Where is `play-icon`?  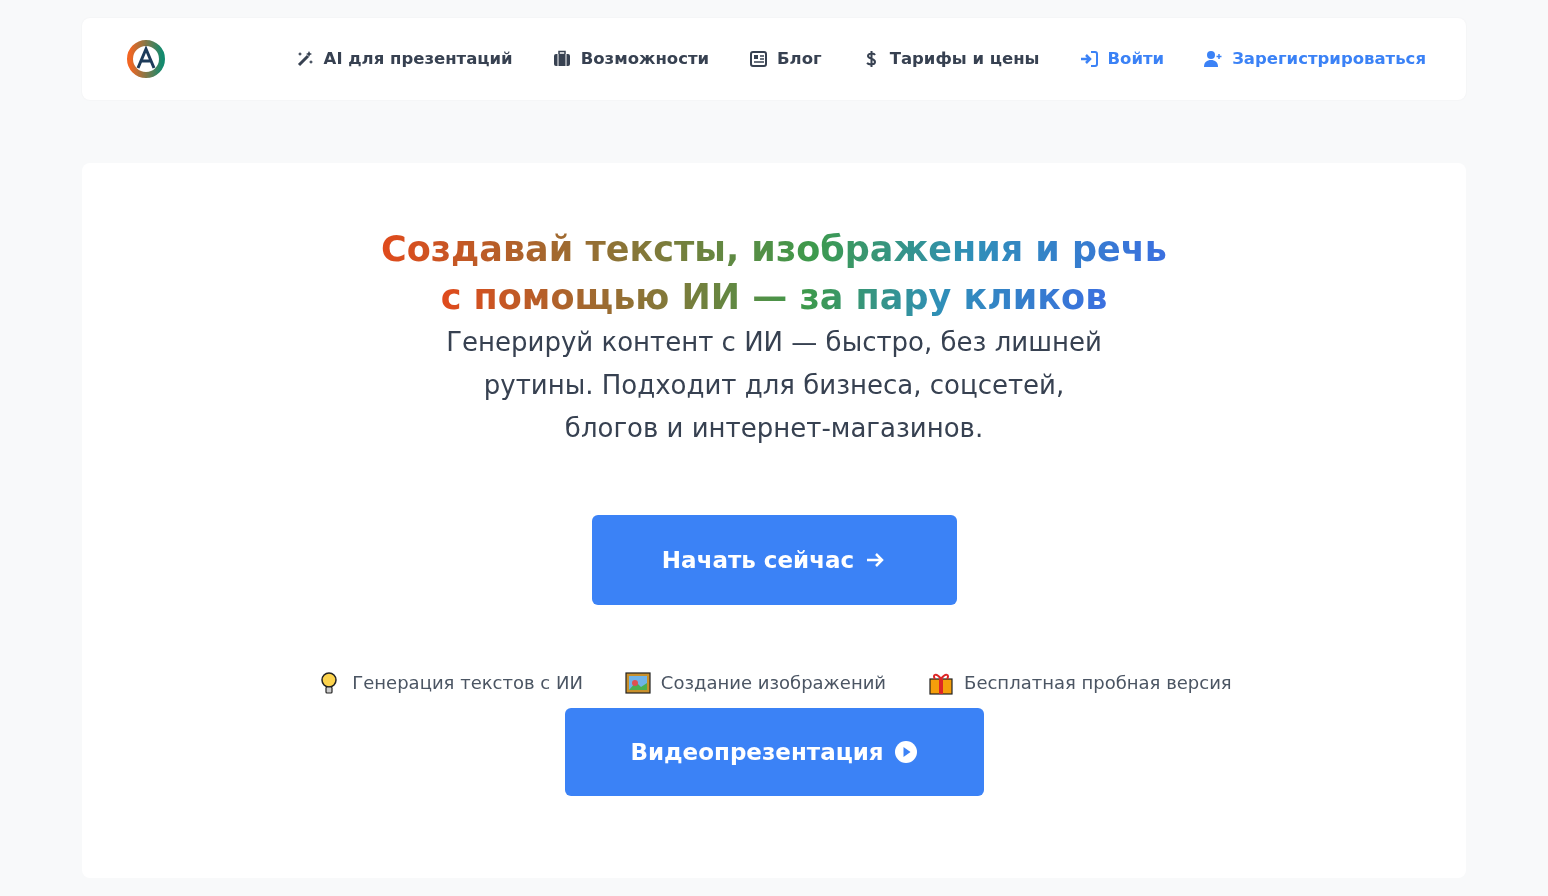 play-icon is located at coordinates (905, 752).